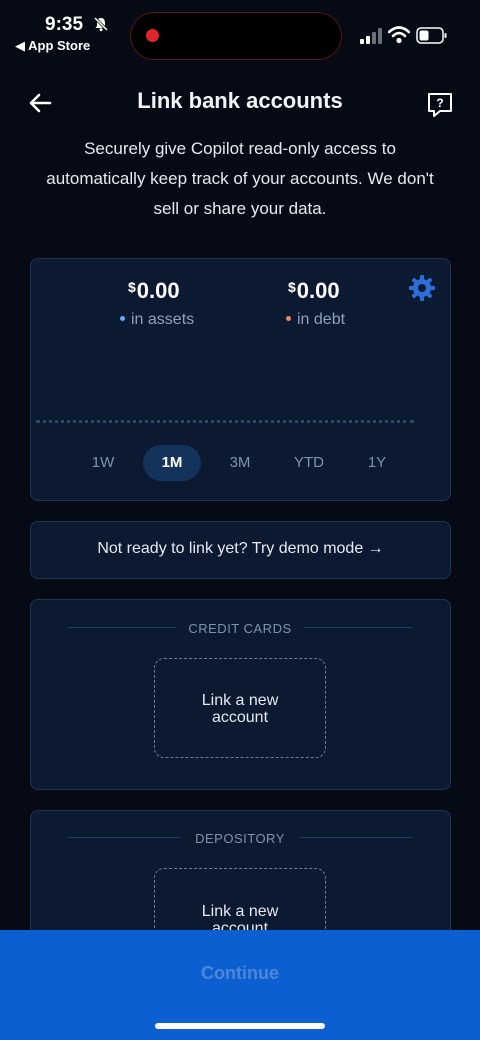 The height and width of the screenshot is (1040, 480). What do you see at coordinates (154, 290) in the screenshot?
I see `assets-amount: $0.00` at bounding box center [154, 290].